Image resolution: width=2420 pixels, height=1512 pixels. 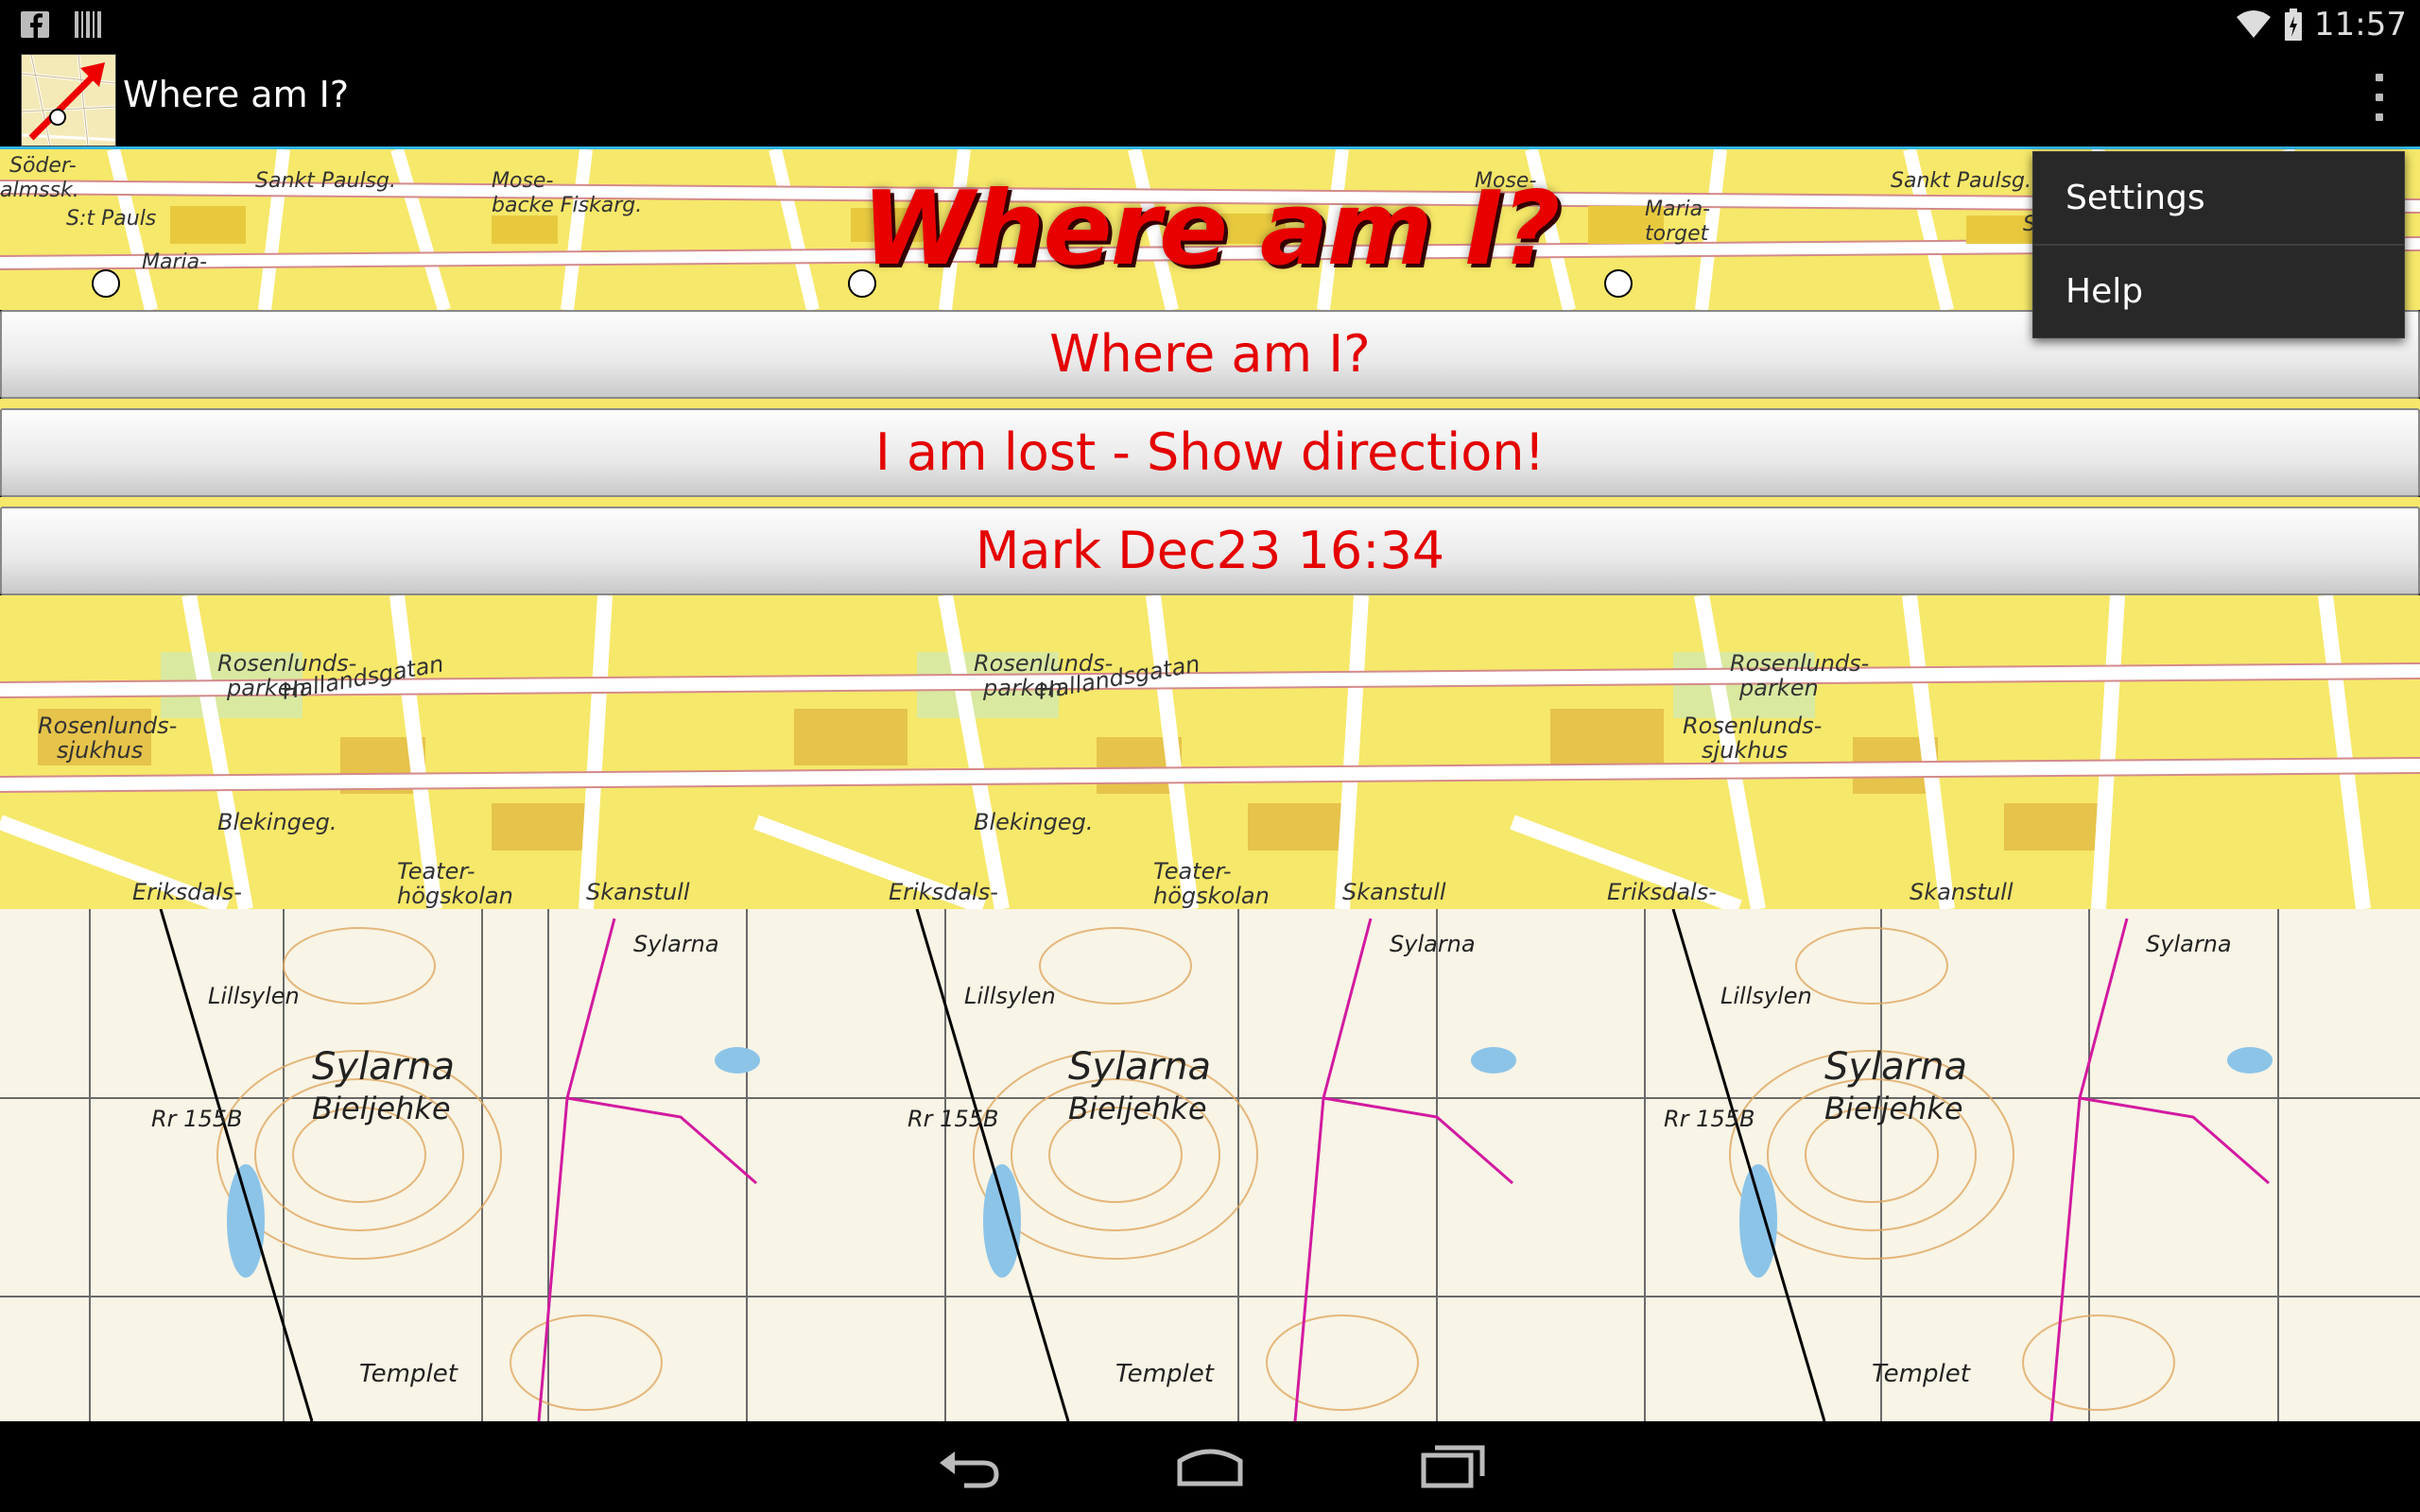 I want to click on app-title: Where am I?, so click(x=236, y=94).